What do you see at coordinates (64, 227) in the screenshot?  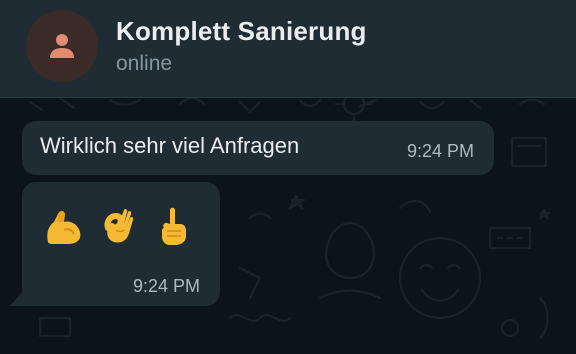 I see `flexed-biceps-icon` at bounding box center [64, 227].